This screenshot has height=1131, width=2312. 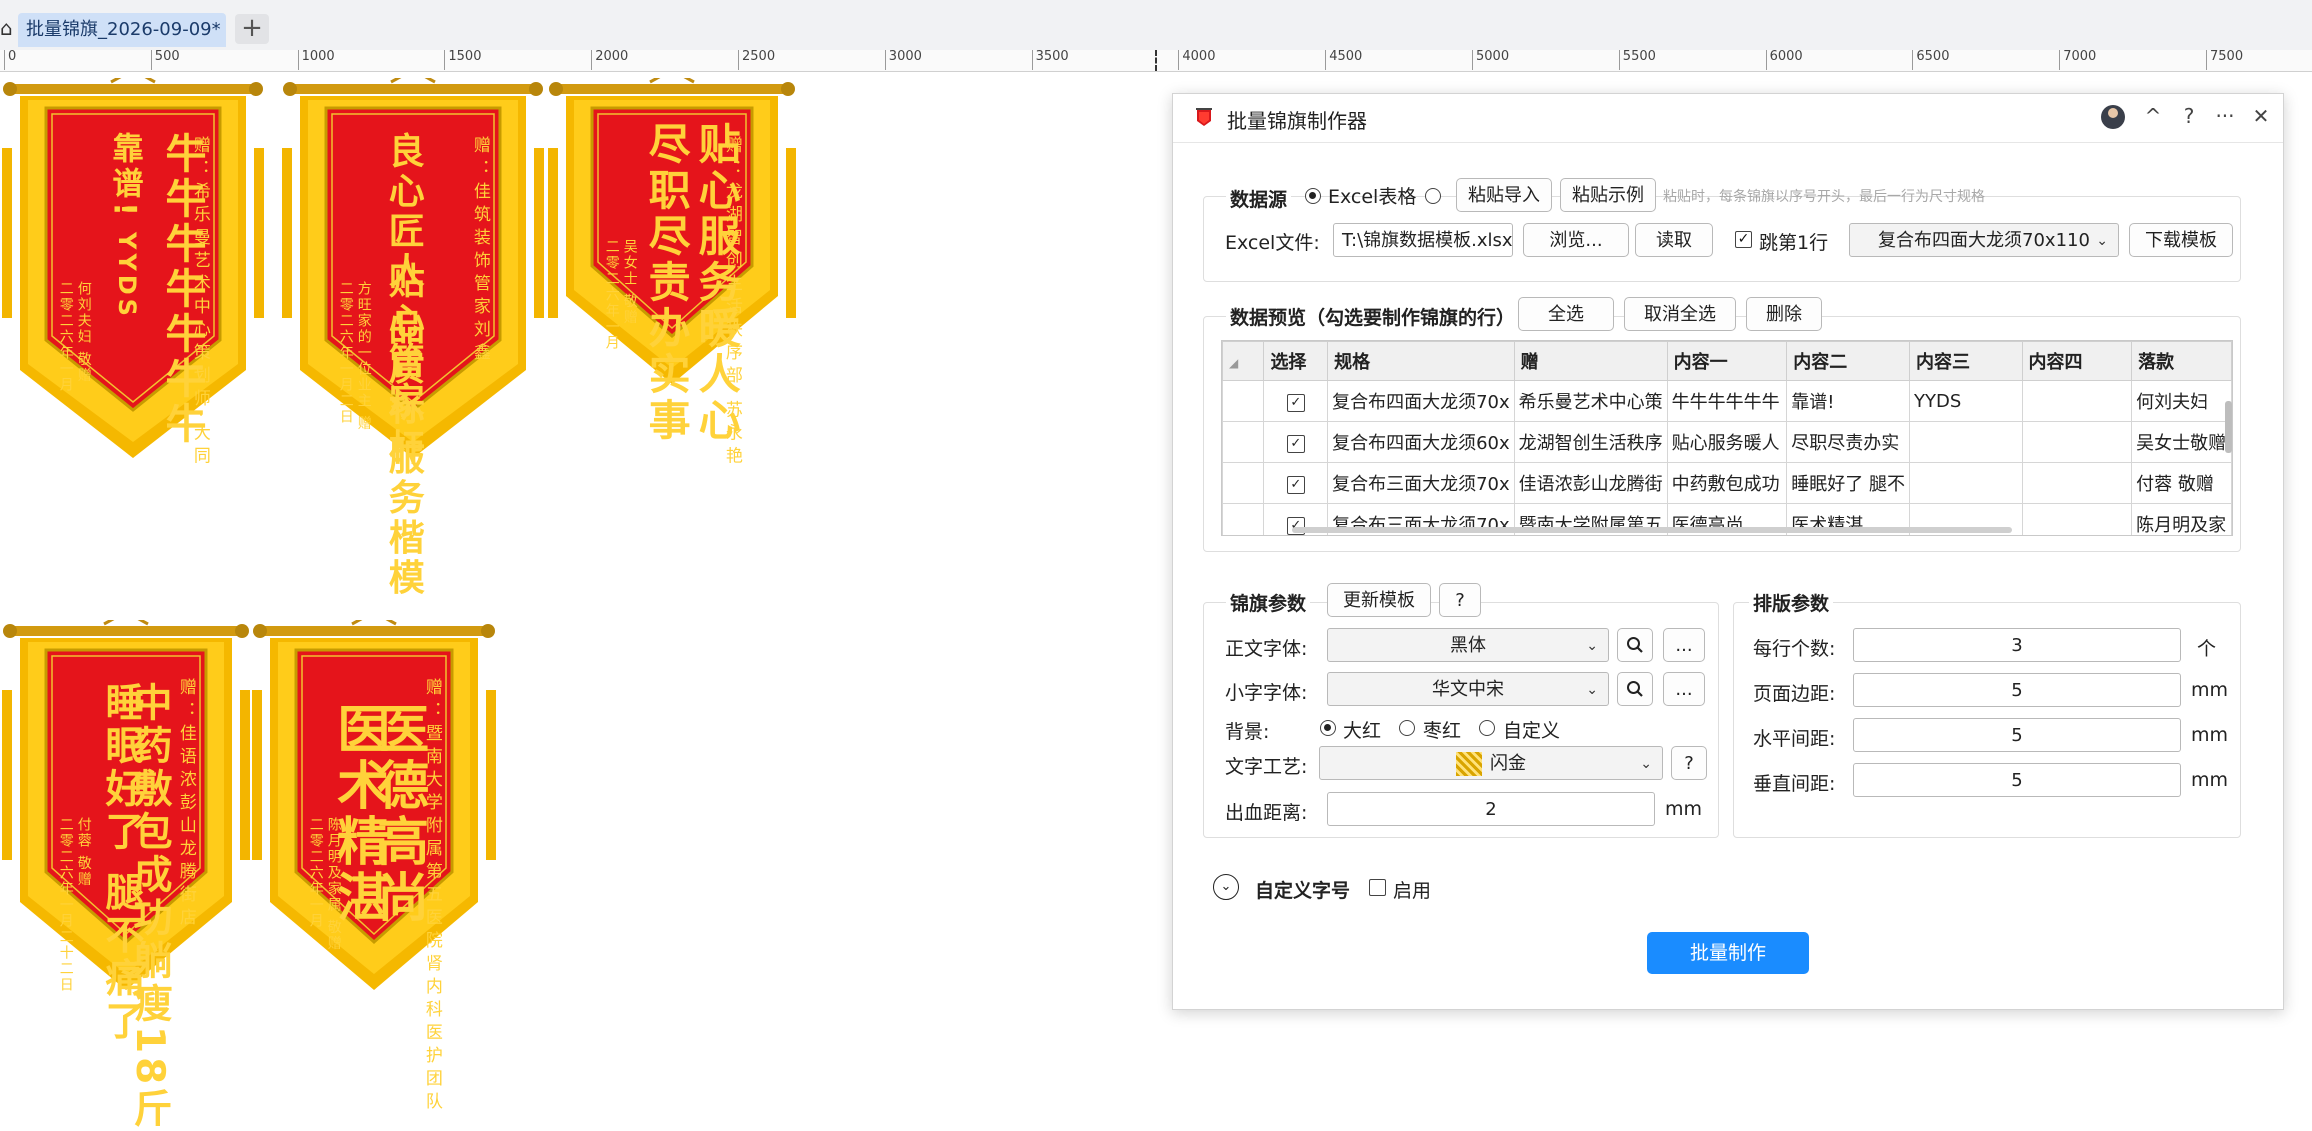 What do you see at coordinates (1226, 887) in the screenshot?
I see `expand-chevron-icon: ⌄` at bounding box center [1226, 887].